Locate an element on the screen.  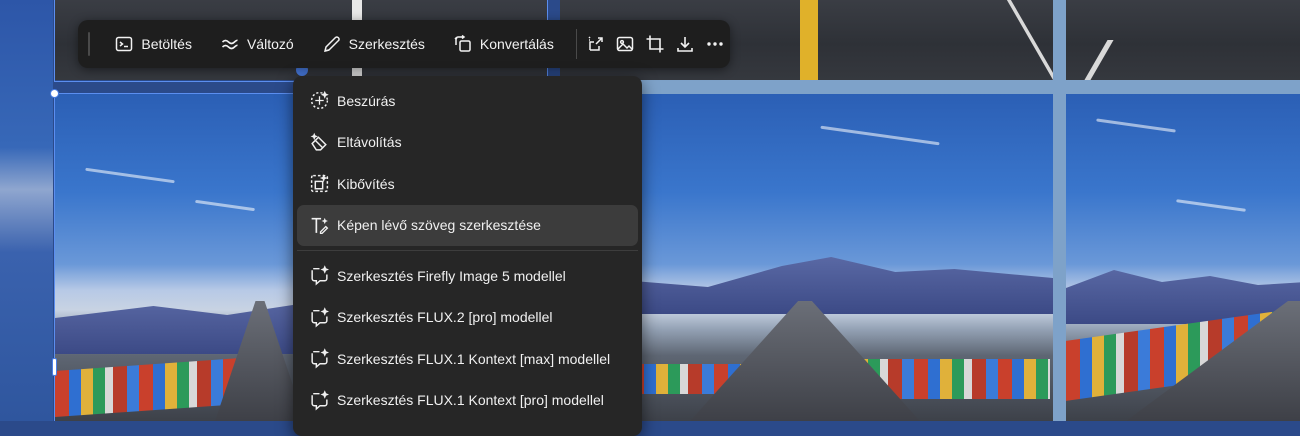
erase-icon is located at coordinates (318, 141).